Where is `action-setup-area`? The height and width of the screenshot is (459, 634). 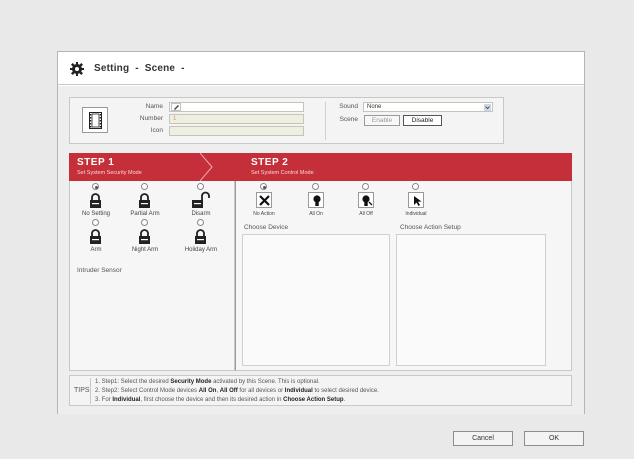 action-setup-area is located at coordinates (471, 300).